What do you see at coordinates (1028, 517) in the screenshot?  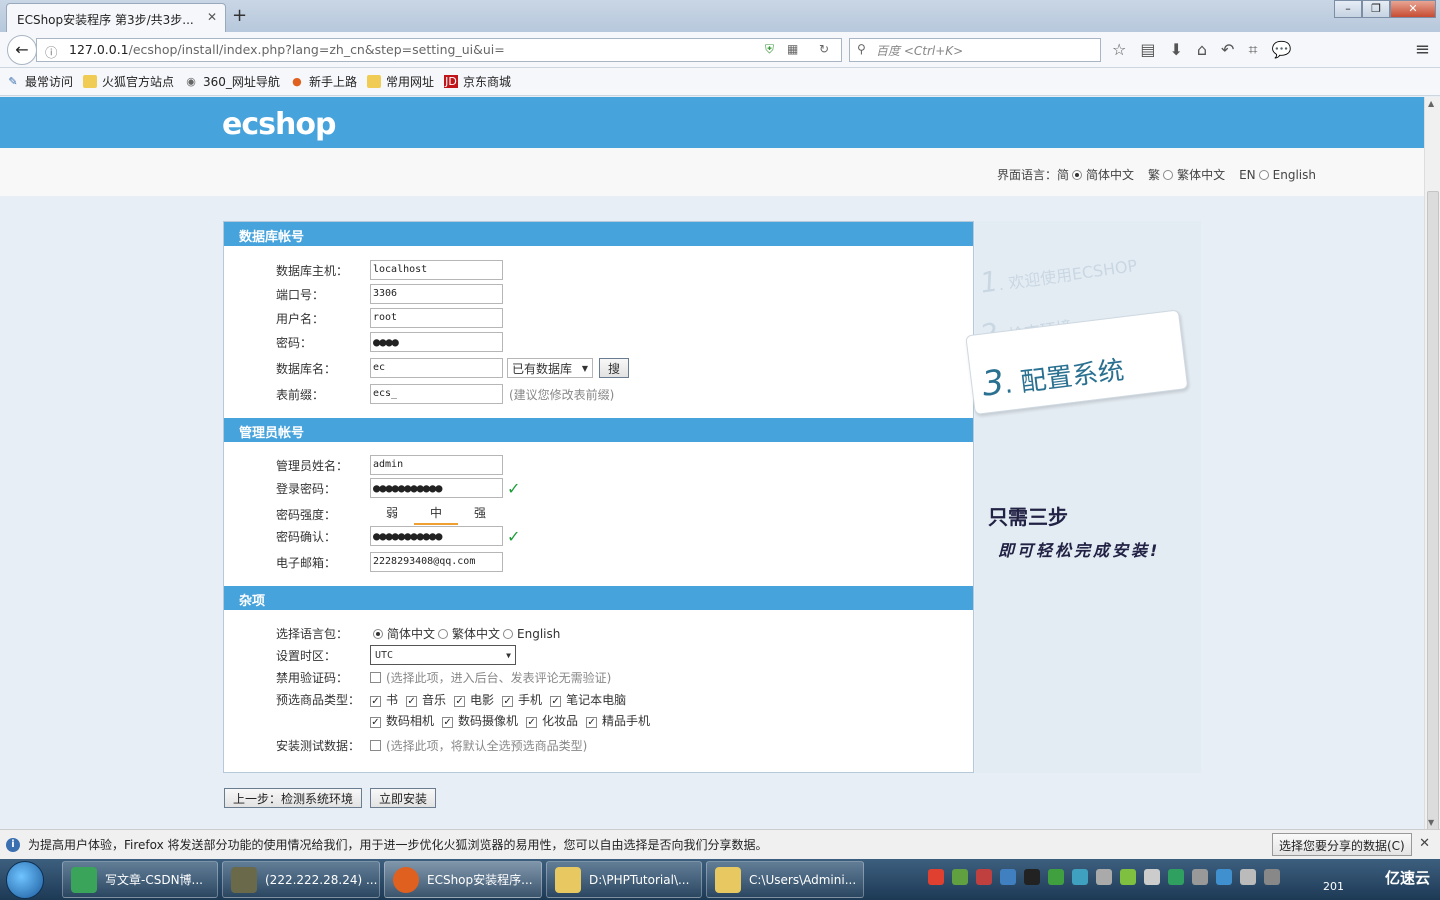 I see `slogan-title: 只需三步` at bounding box center [1028, 517].